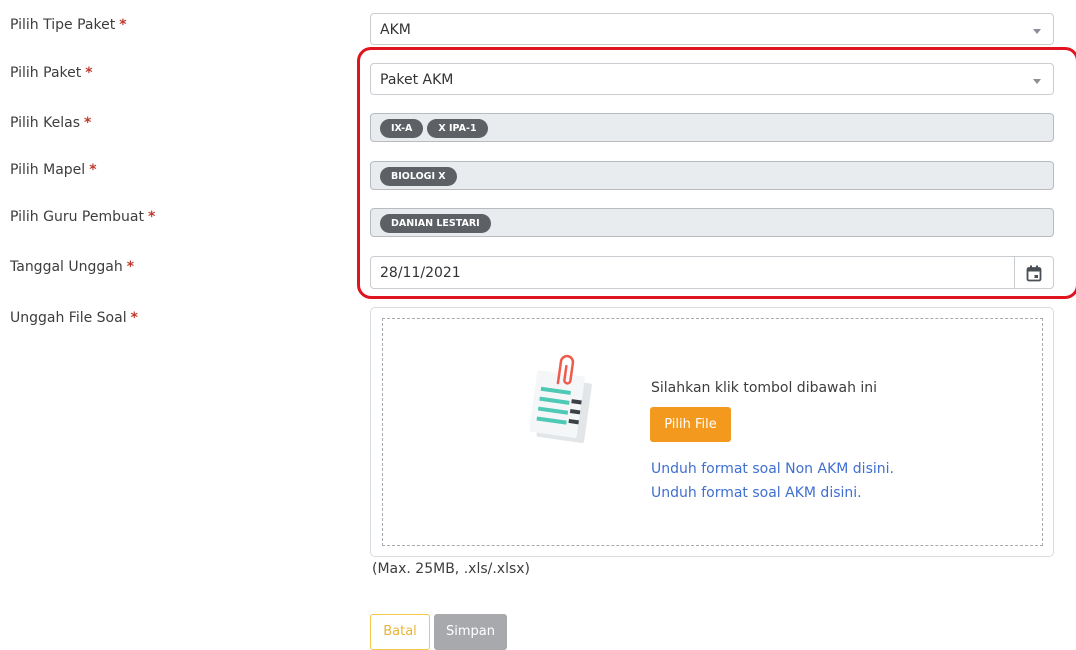 This screenshot has width=1076, height=650. I want to click on guru-multiselect: DANIAN LESTARI, so click(712, 222).